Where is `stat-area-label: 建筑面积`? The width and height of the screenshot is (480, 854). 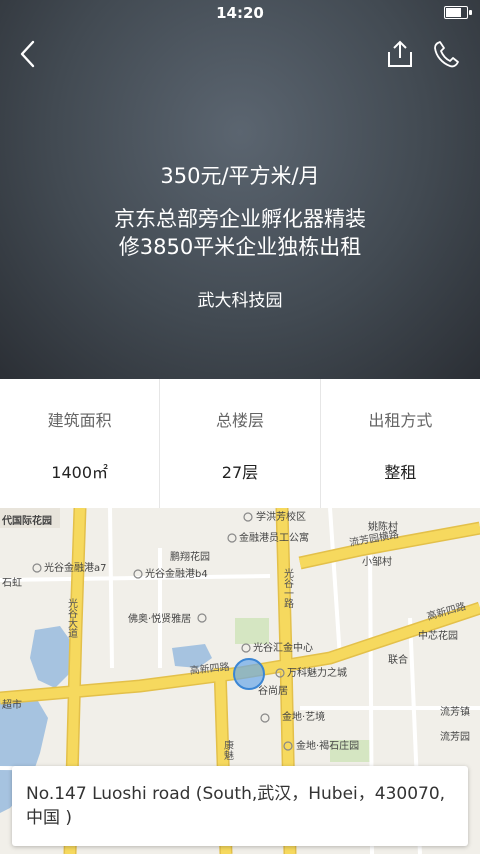
stat-area-label: 建筑面积 is located at coordinates (79, 420).